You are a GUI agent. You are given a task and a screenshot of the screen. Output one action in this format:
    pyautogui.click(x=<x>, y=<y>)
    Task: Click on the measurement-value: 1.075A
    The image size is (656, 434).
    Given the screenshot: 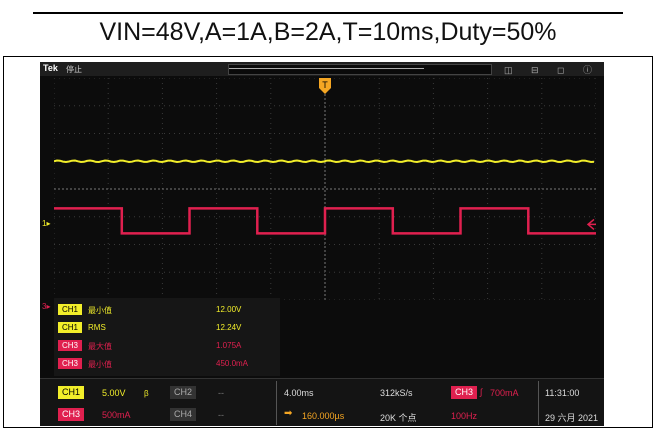 What is the action you would take?
    pyautogui.click(x=229, y=345)
    